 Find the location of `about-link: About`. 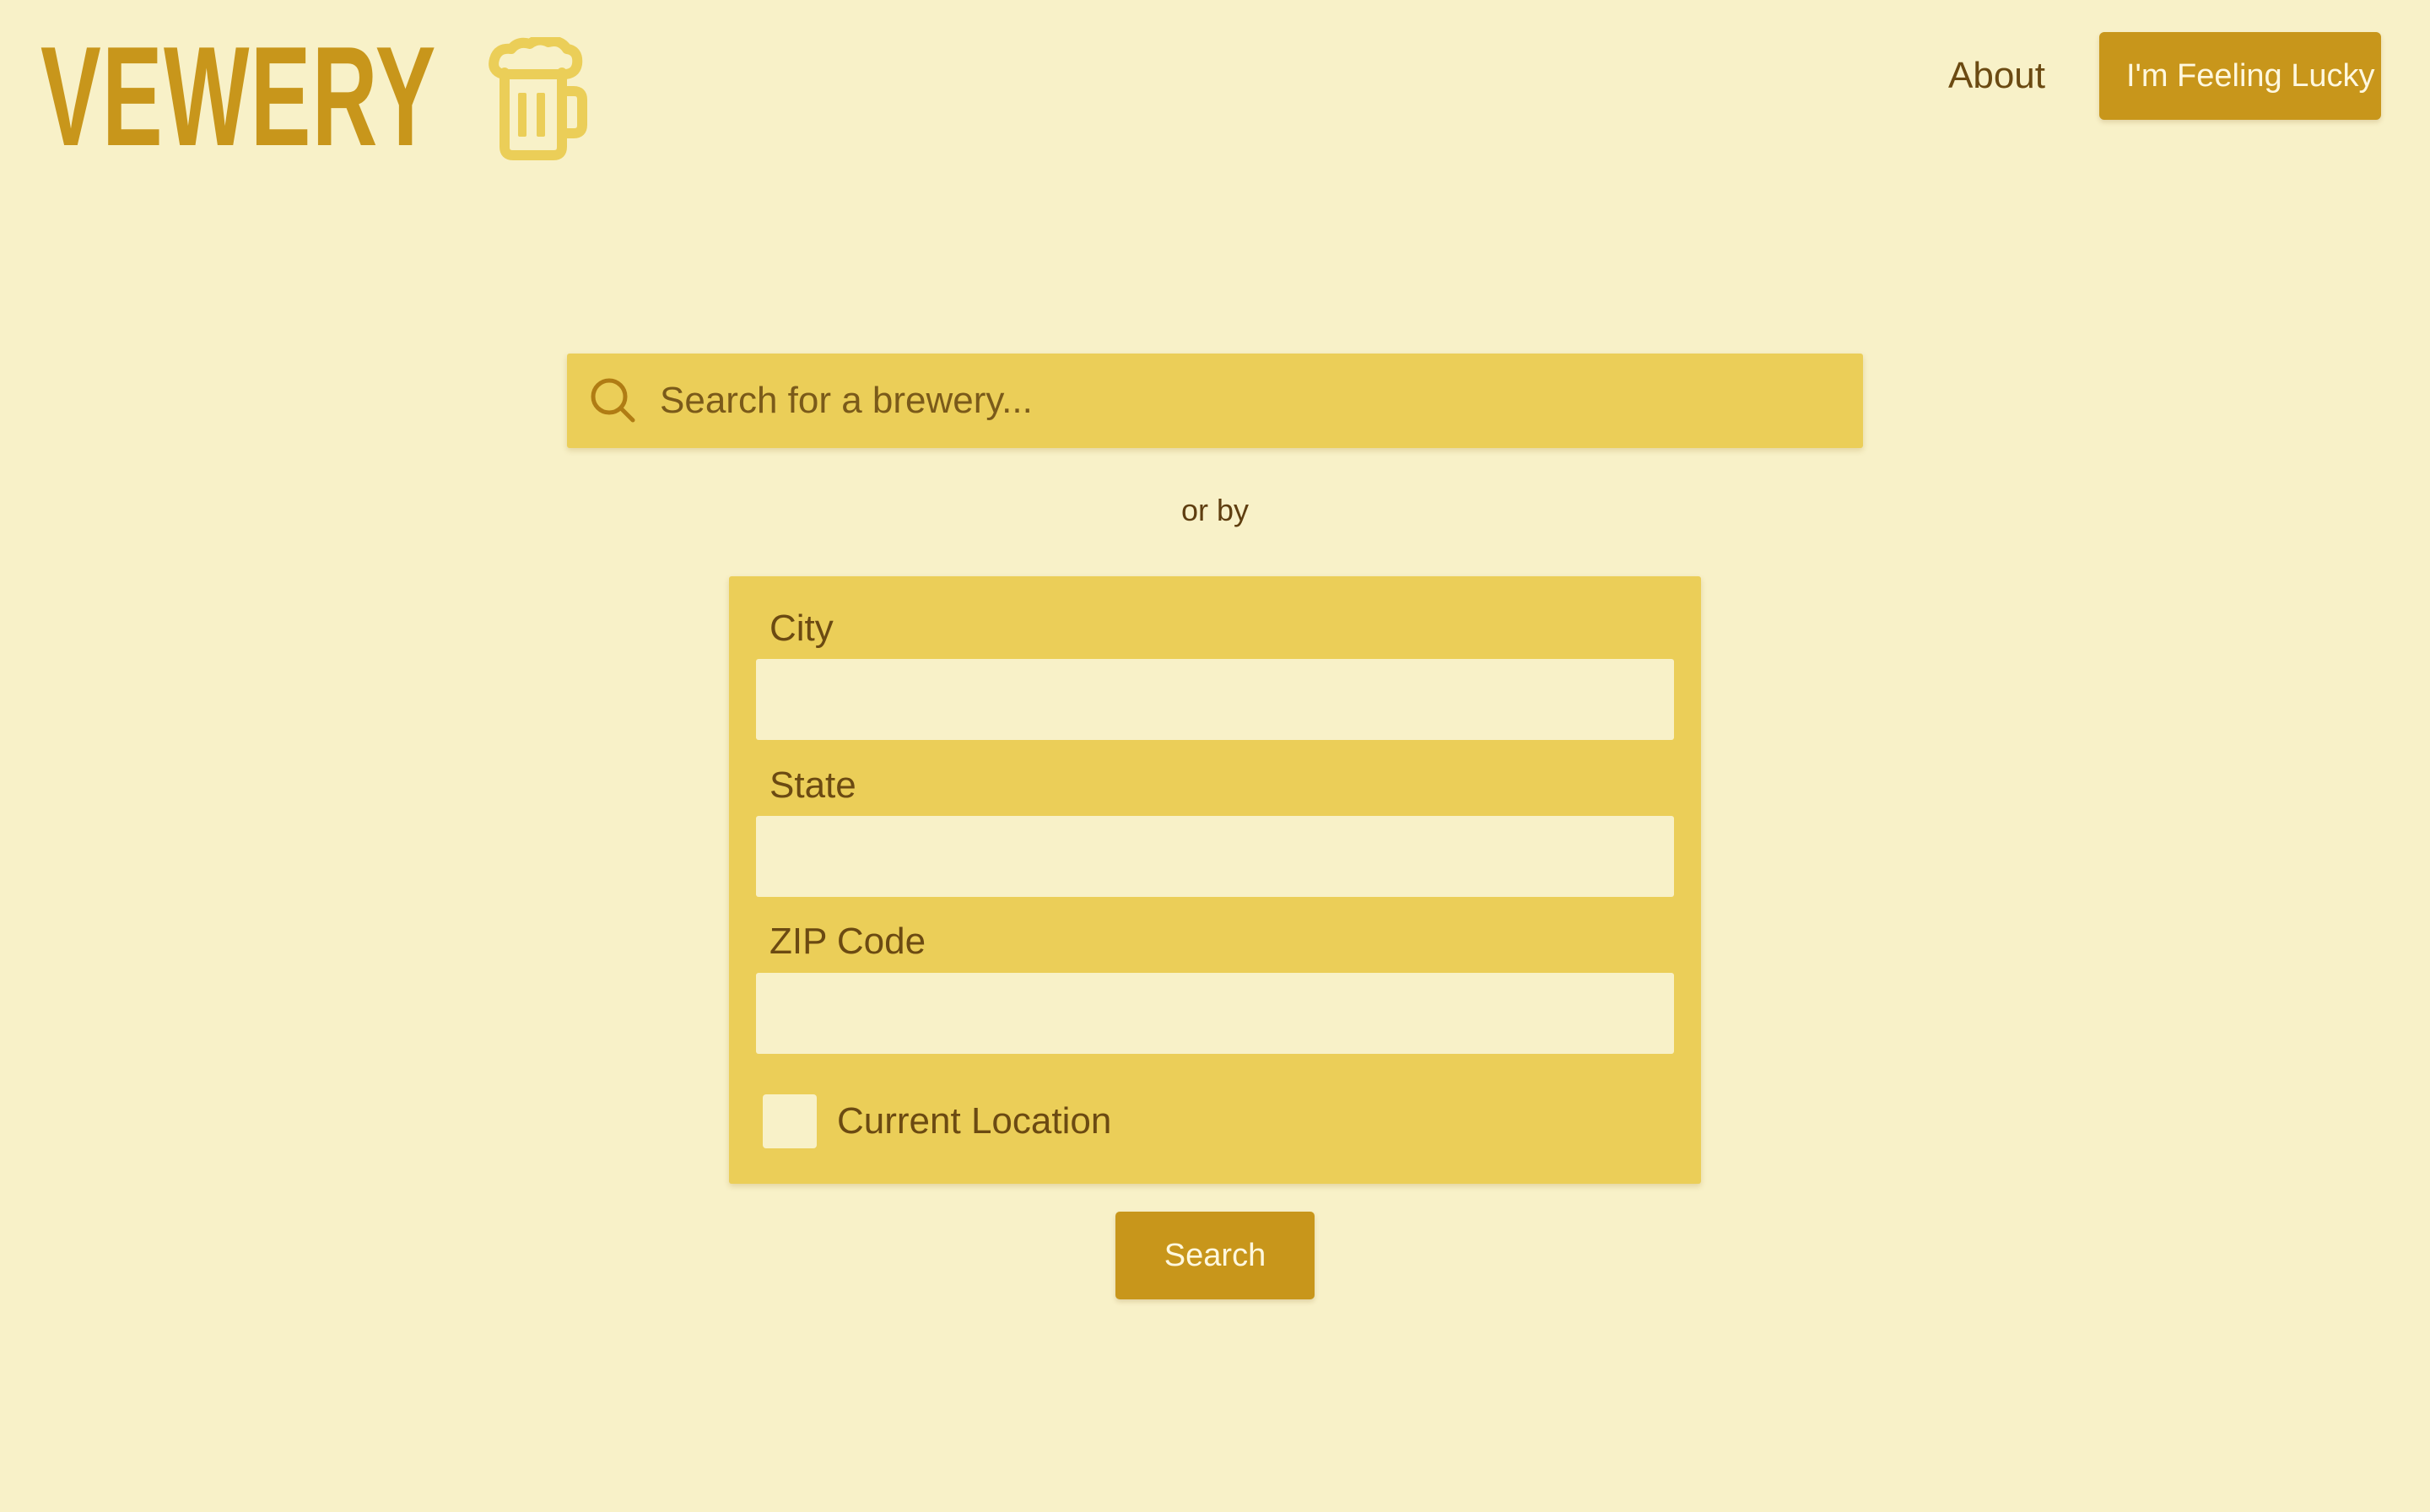

about-link: About is located at coordinates (1996, 76).